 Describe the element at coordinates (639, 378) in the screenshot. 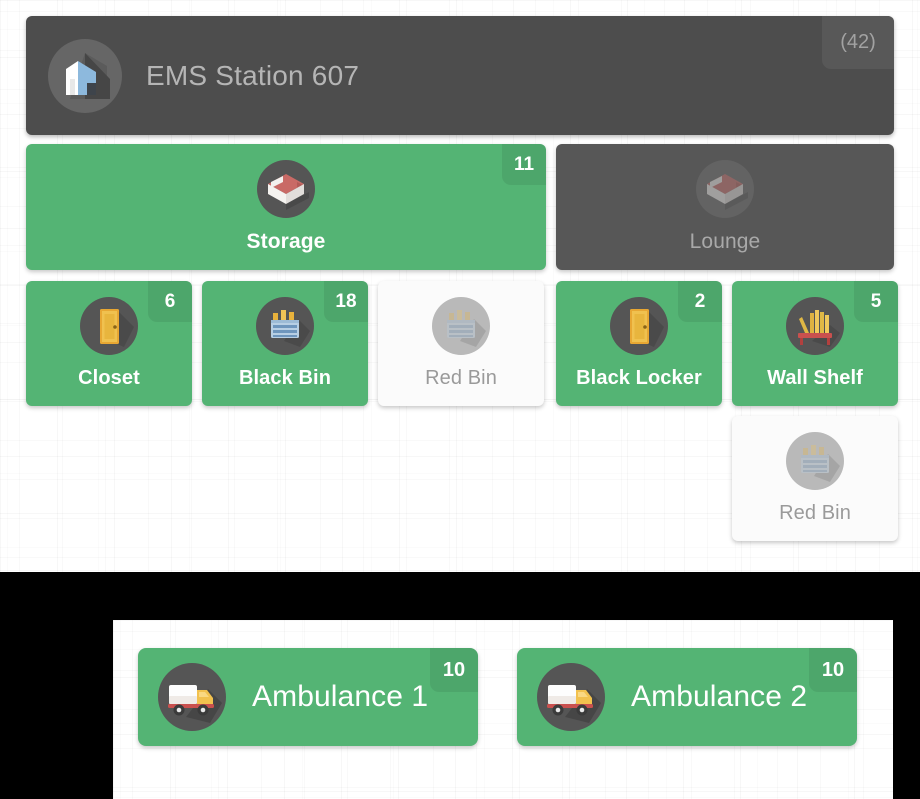

I see `container-name: Black Locker` at that location.